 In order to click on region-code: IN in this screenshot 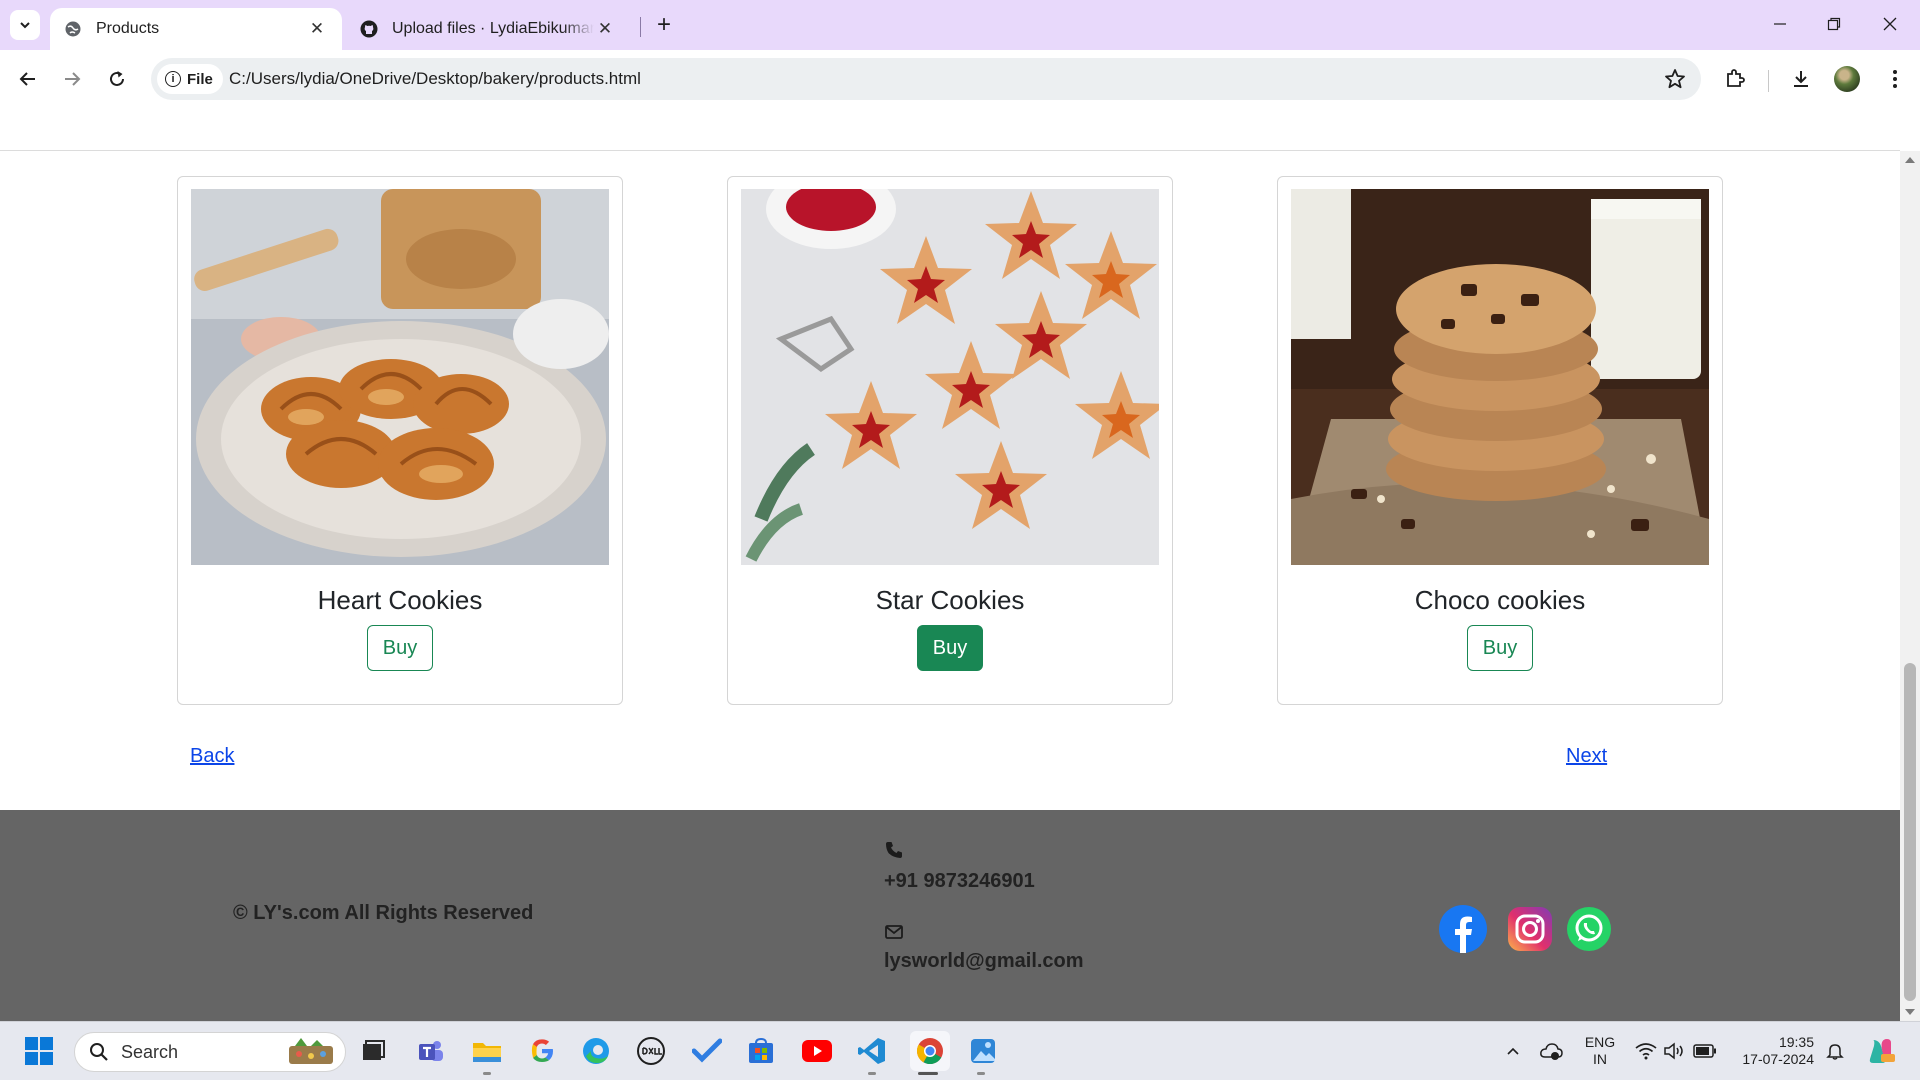, I will do `click(1600, 1059)`.